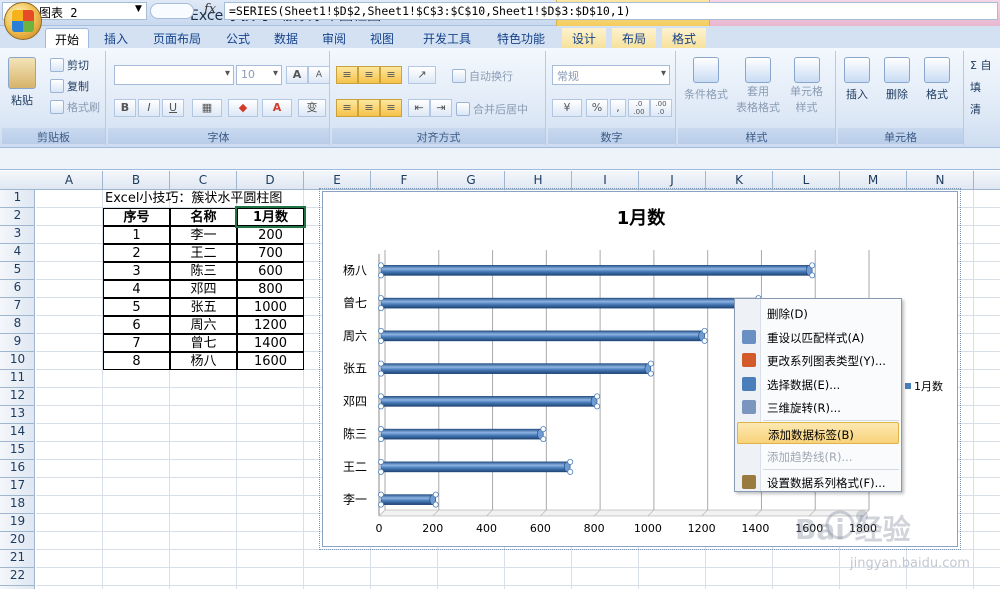  I want to click on increase-indent-icon: ⇥, so click(441, 108).